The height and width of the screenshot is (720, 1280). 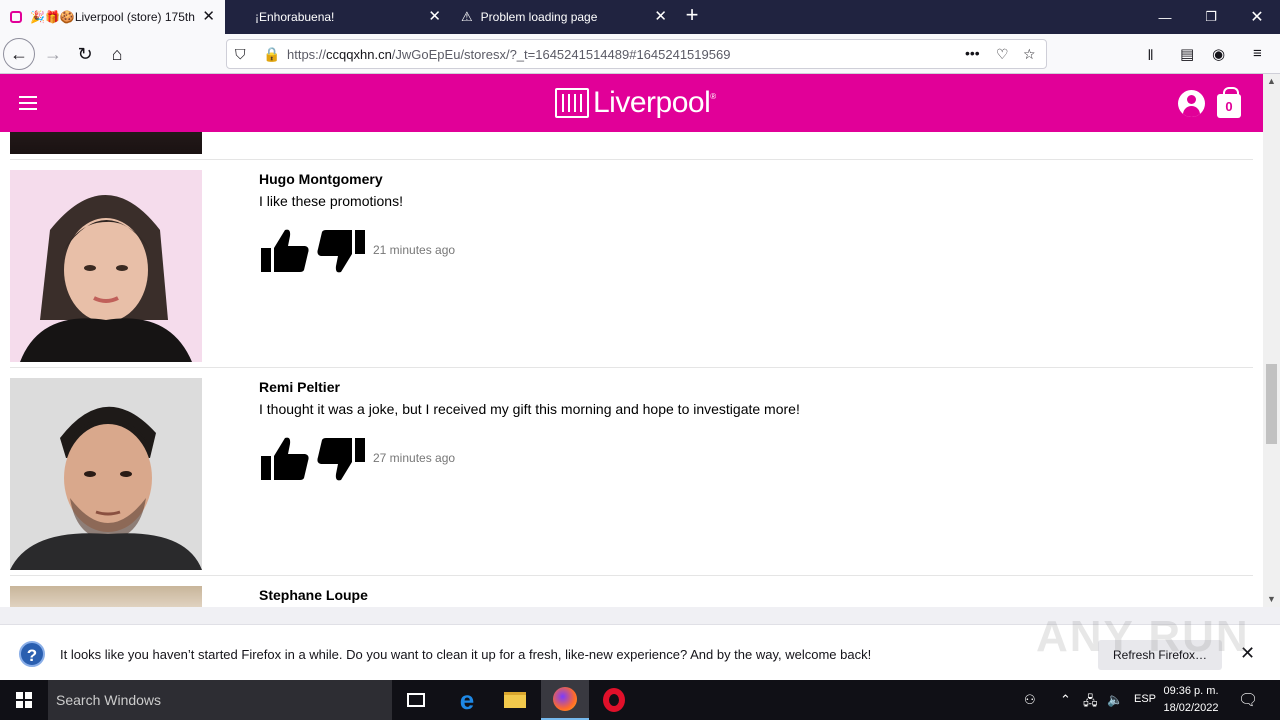 I want to click on shield-icon: ⛉, so click(x=240, y=54).